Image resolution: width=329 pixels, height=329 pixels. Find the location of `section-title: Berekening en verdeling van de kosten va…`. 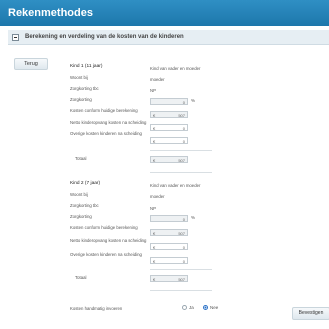

section-title: Berekening en verdeling van de kosten va… is located at coordinates (104, 37).